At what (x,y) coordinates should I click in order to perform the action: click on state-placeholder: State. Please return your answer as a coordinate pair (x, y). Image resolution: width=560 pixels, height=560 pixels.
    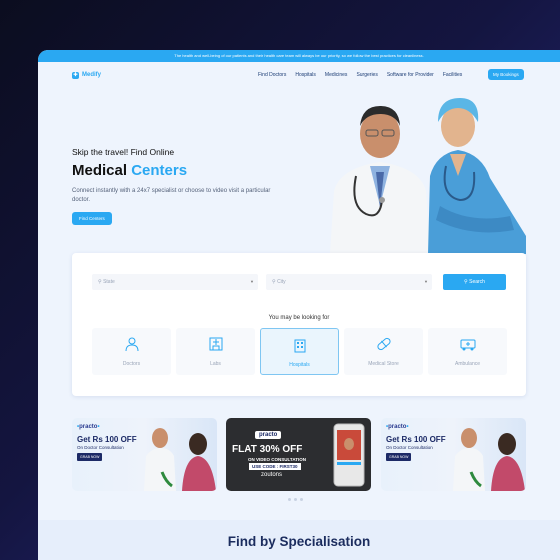
    Looking at the image, I should click on (109, 282).